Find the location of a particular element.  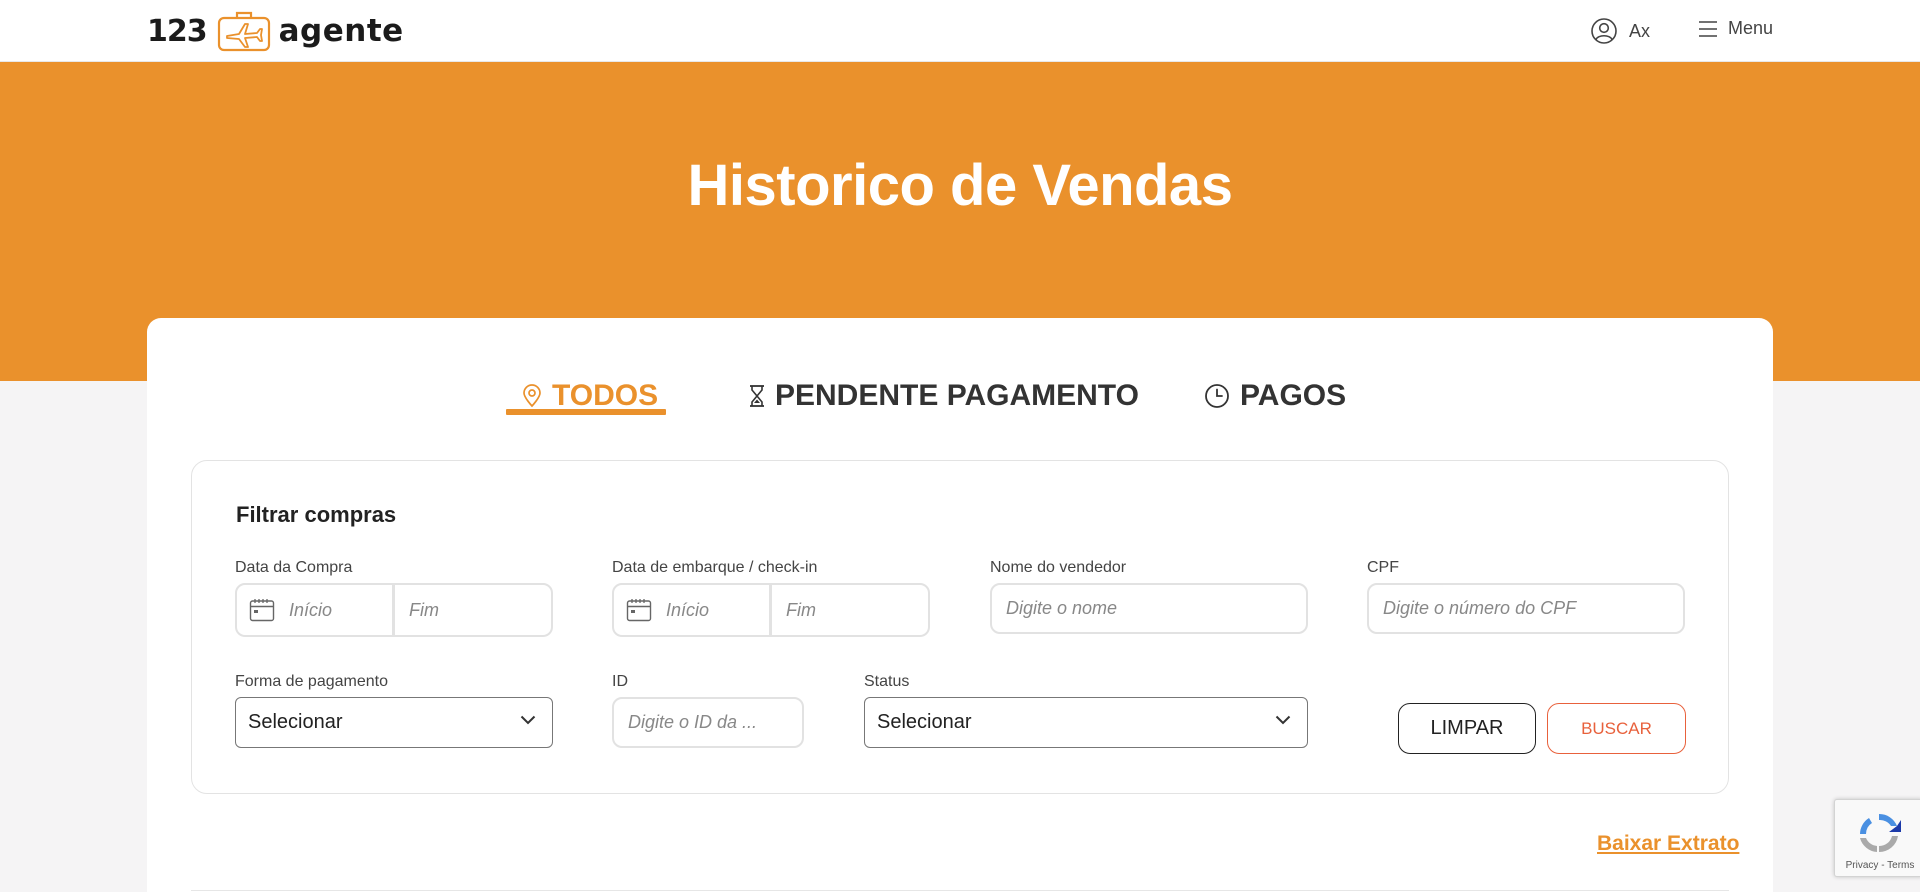

purchase-date-end-input: Fim is located at coordinates (473, 610).